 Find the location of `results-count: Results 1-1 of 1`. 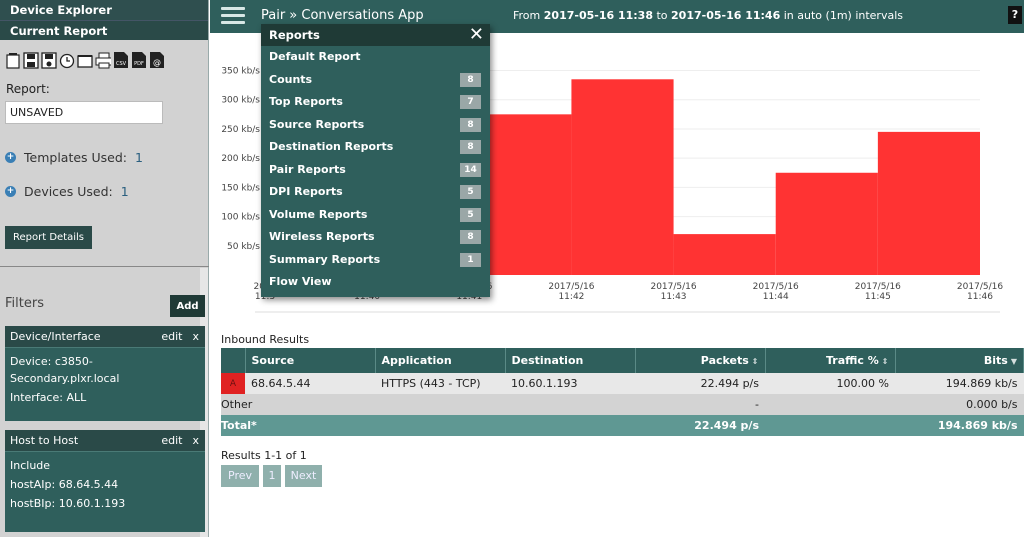

results-count: Results 1-1 of 1 is located at coordinates (264, 455).